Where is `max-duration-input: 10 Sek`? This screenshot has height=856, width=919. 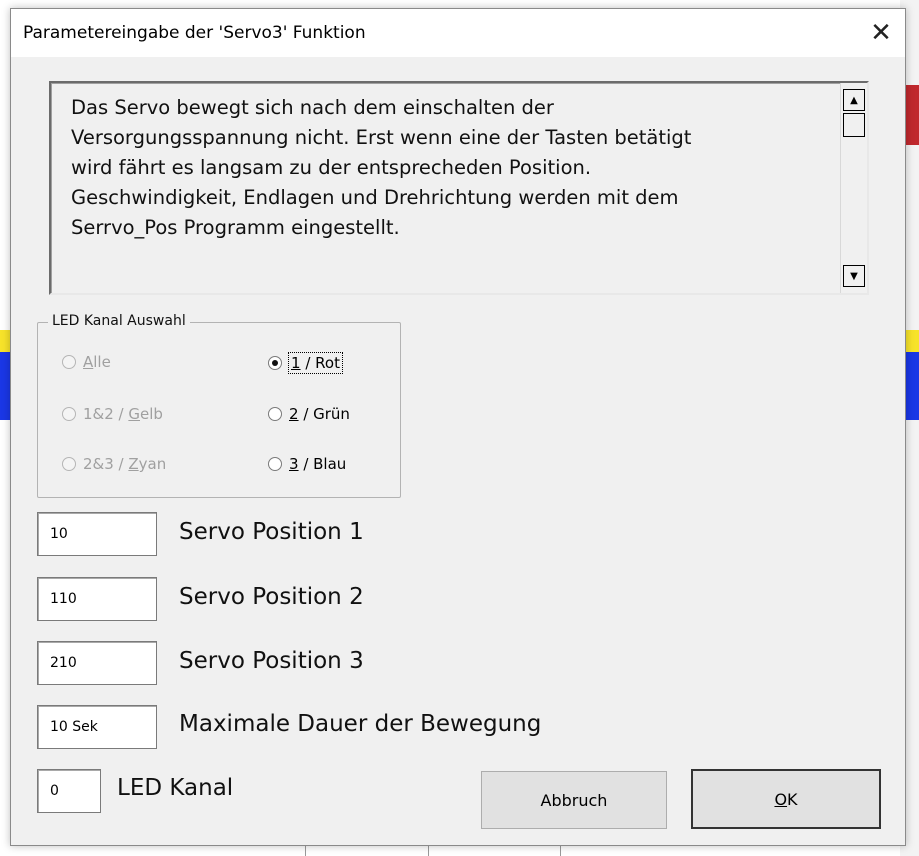
max-duration-input: 10 Sek is located at coordinates (97, 727).